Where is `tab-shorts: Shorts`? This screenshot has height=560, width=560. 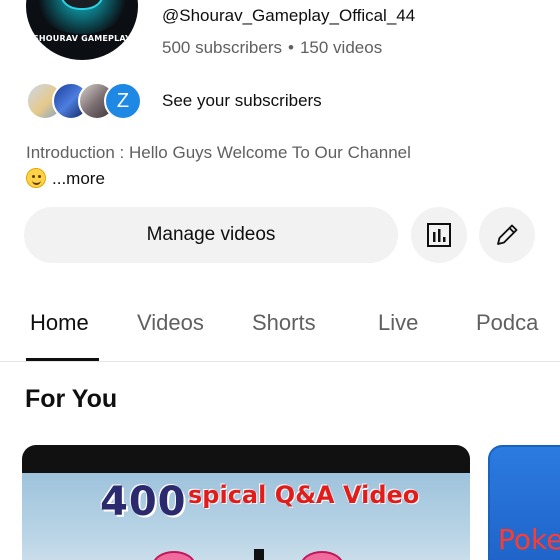
tab-shorts: Shorts is located at coordinates (284, 323).